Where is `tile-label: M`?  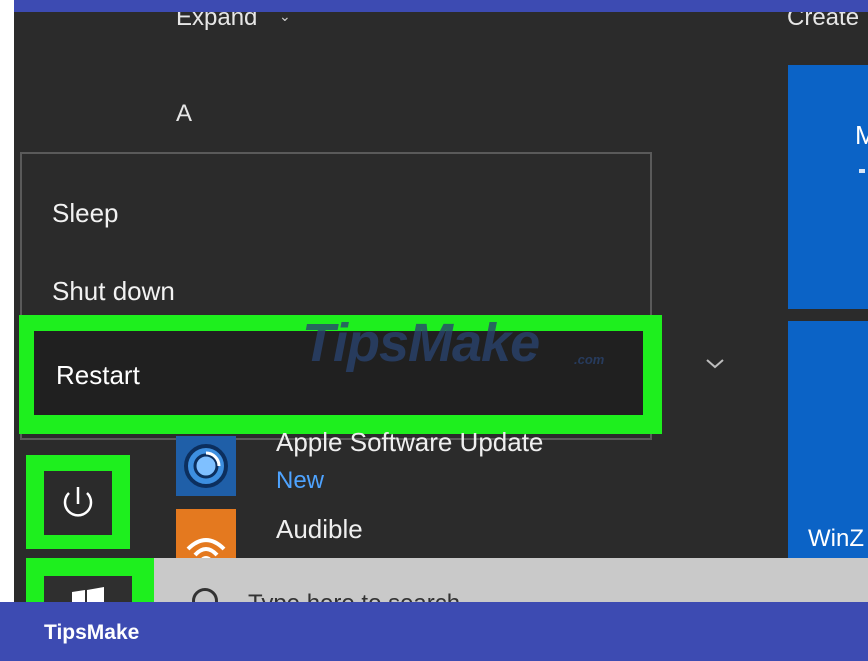
tile-label: M is located at coordinates (861, 135).